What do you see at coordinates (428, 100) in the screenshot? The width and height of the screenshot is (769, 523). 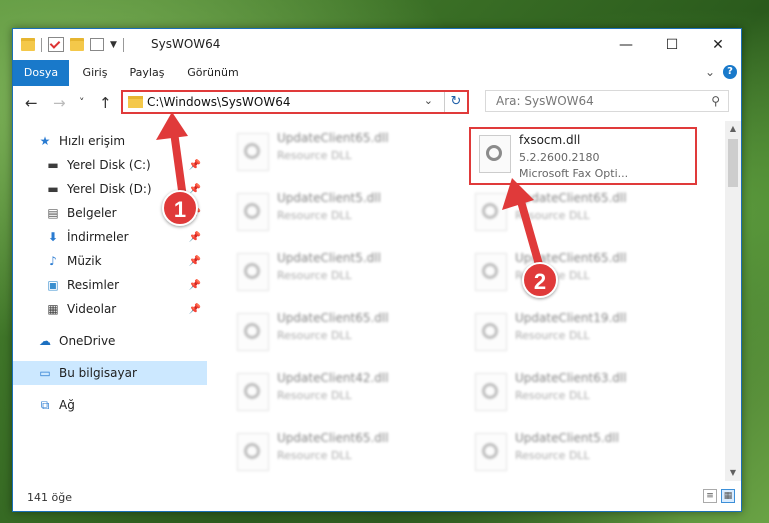 I see `address-dropdown-icon: ⌄` at bounding box center [428, 100].